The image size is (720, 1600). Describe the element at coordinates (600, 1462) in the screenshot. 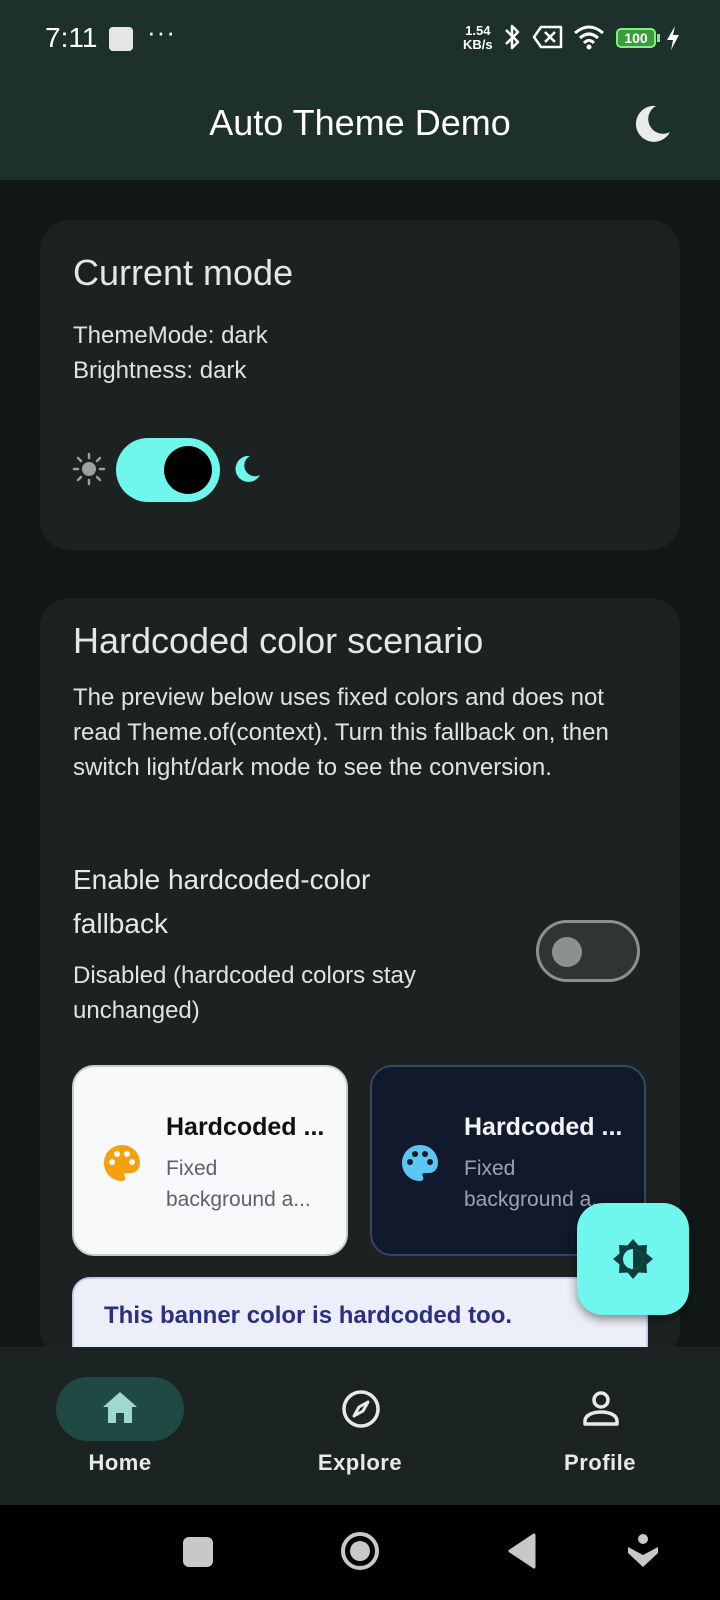

I see `nav-label-profile: Profile` at that location.